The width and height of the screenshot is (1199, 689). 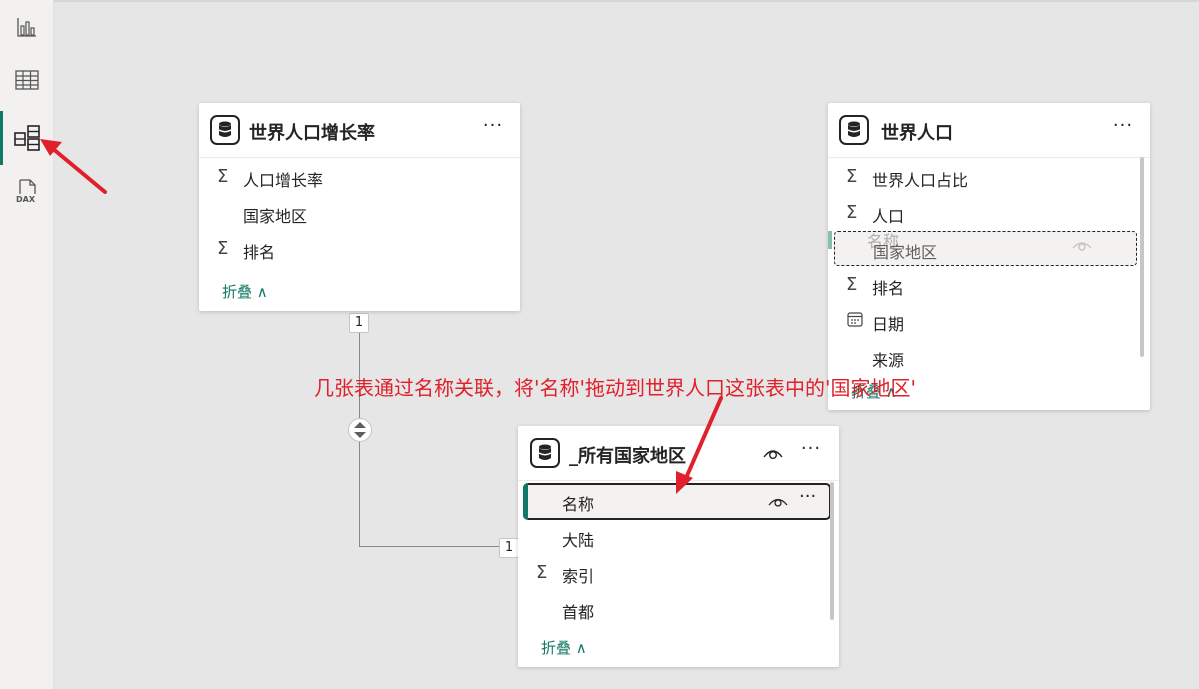 What do you see at coordinates (699, 445) in the screenshot?
I see `arrow-to-name-field-icon` at bounding box center [699, 445].